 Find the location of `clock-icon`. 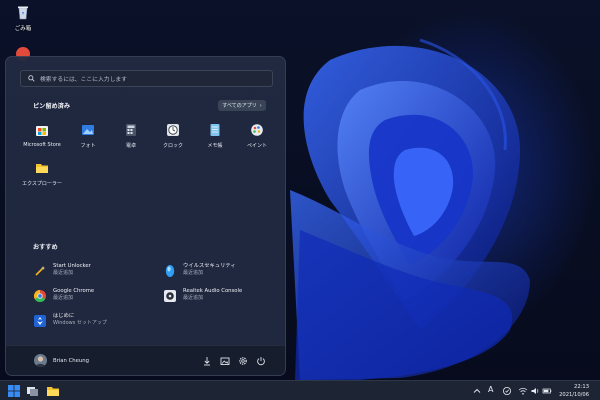

clock-icon is located at coordinates (173, 130).